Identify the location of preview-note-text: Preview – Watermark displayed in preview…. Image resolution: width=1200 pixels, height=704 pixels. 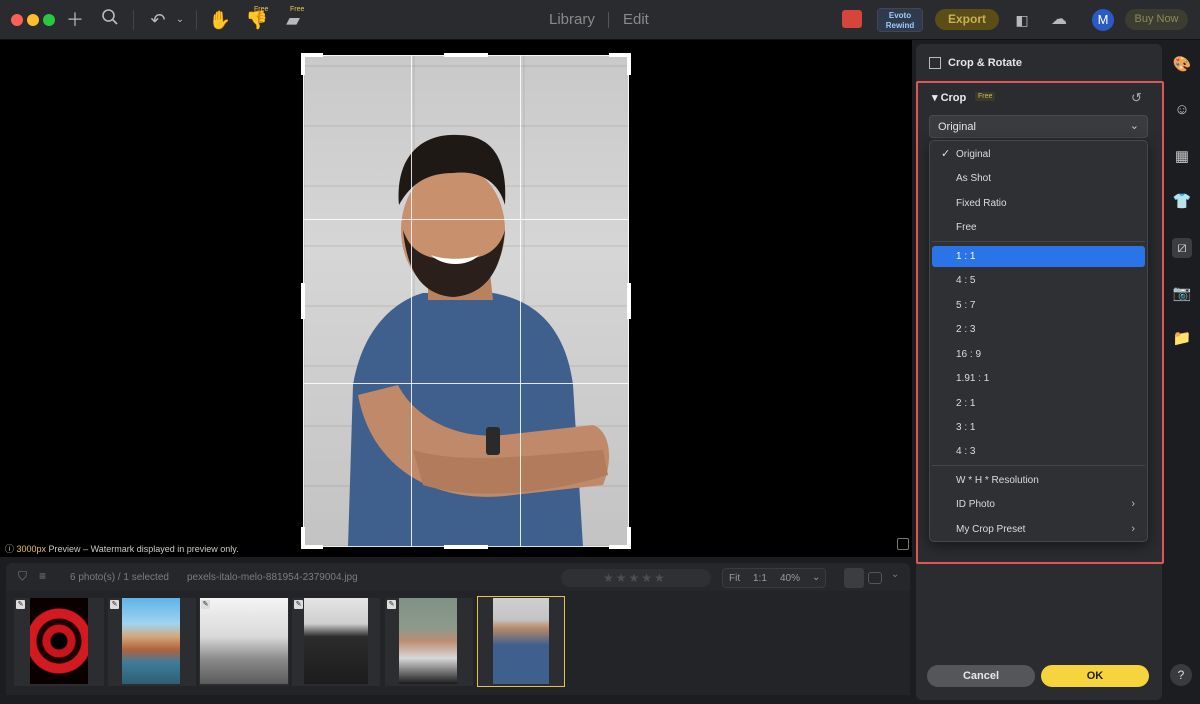
(142, 549).